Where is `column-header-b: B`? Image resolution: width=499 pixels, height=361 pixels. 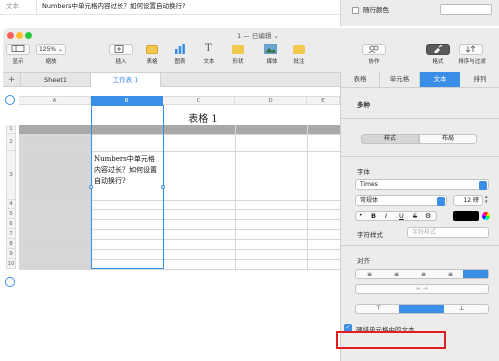 column-header-b: B is located at coordinates (127, 100).